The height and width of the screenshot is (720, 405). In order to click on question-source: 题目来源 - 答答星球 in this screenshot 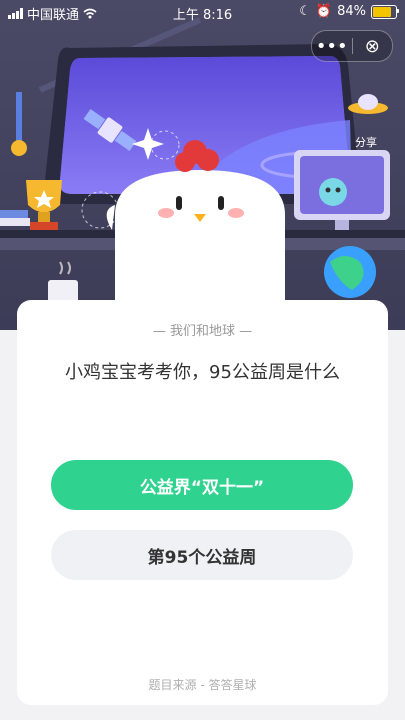, I will do `click(202, 685)`.